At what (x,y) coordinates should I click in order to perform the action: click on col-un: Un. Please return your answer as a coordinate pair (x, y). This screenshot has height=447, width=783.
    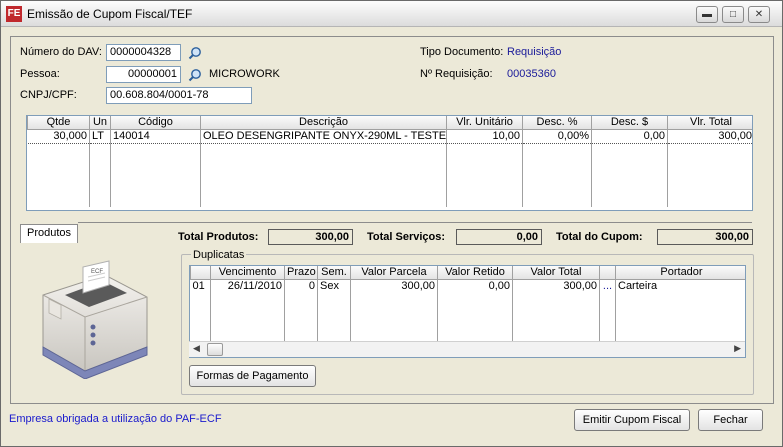
    Looking at the image, I should click on (100, 123).